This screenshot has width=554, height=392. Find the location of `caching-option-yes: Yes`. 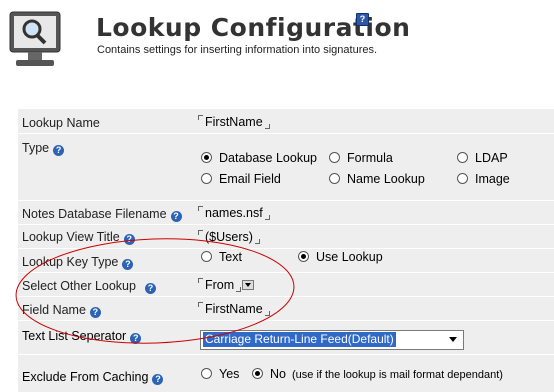

caching-option-yes: Yes is located at coordinates (220, 374).